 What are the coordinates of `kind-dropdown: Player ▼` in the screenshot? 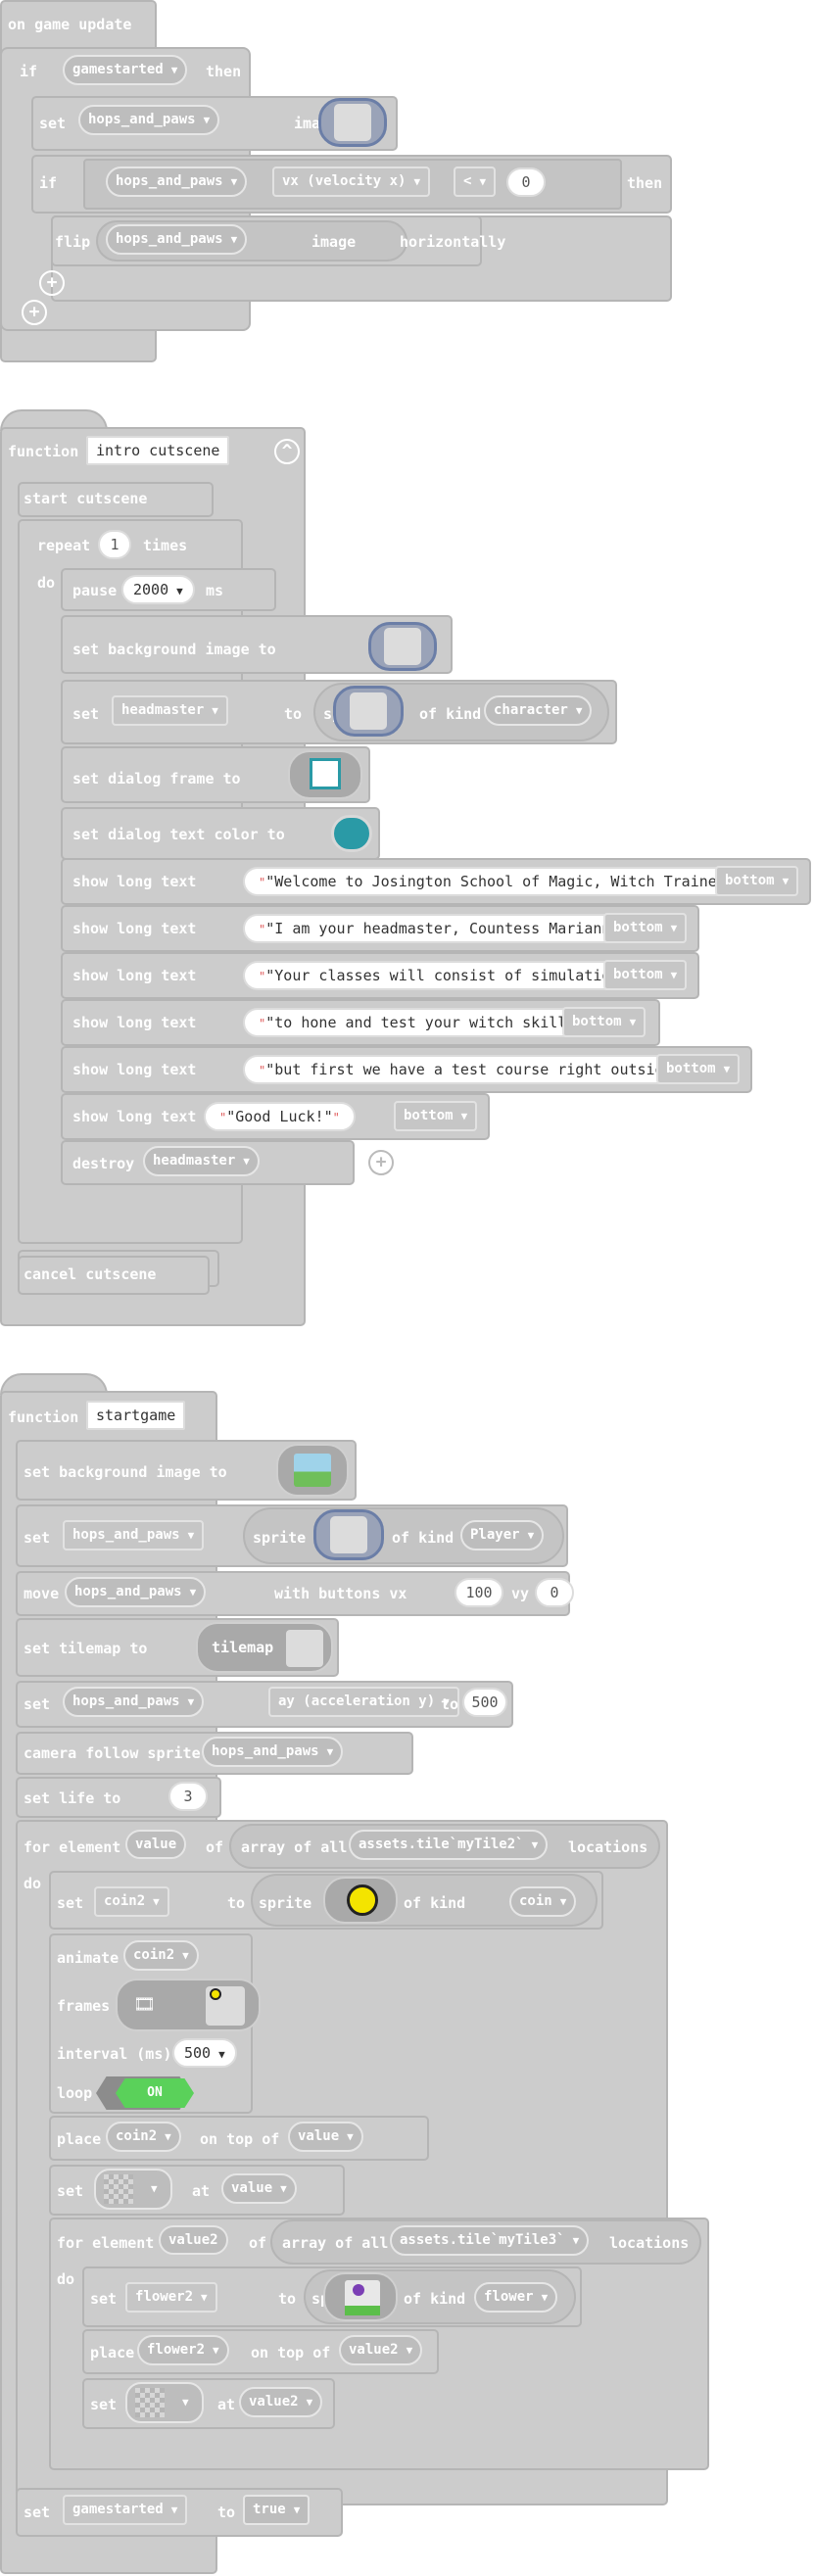 It's located at (502, 1535).